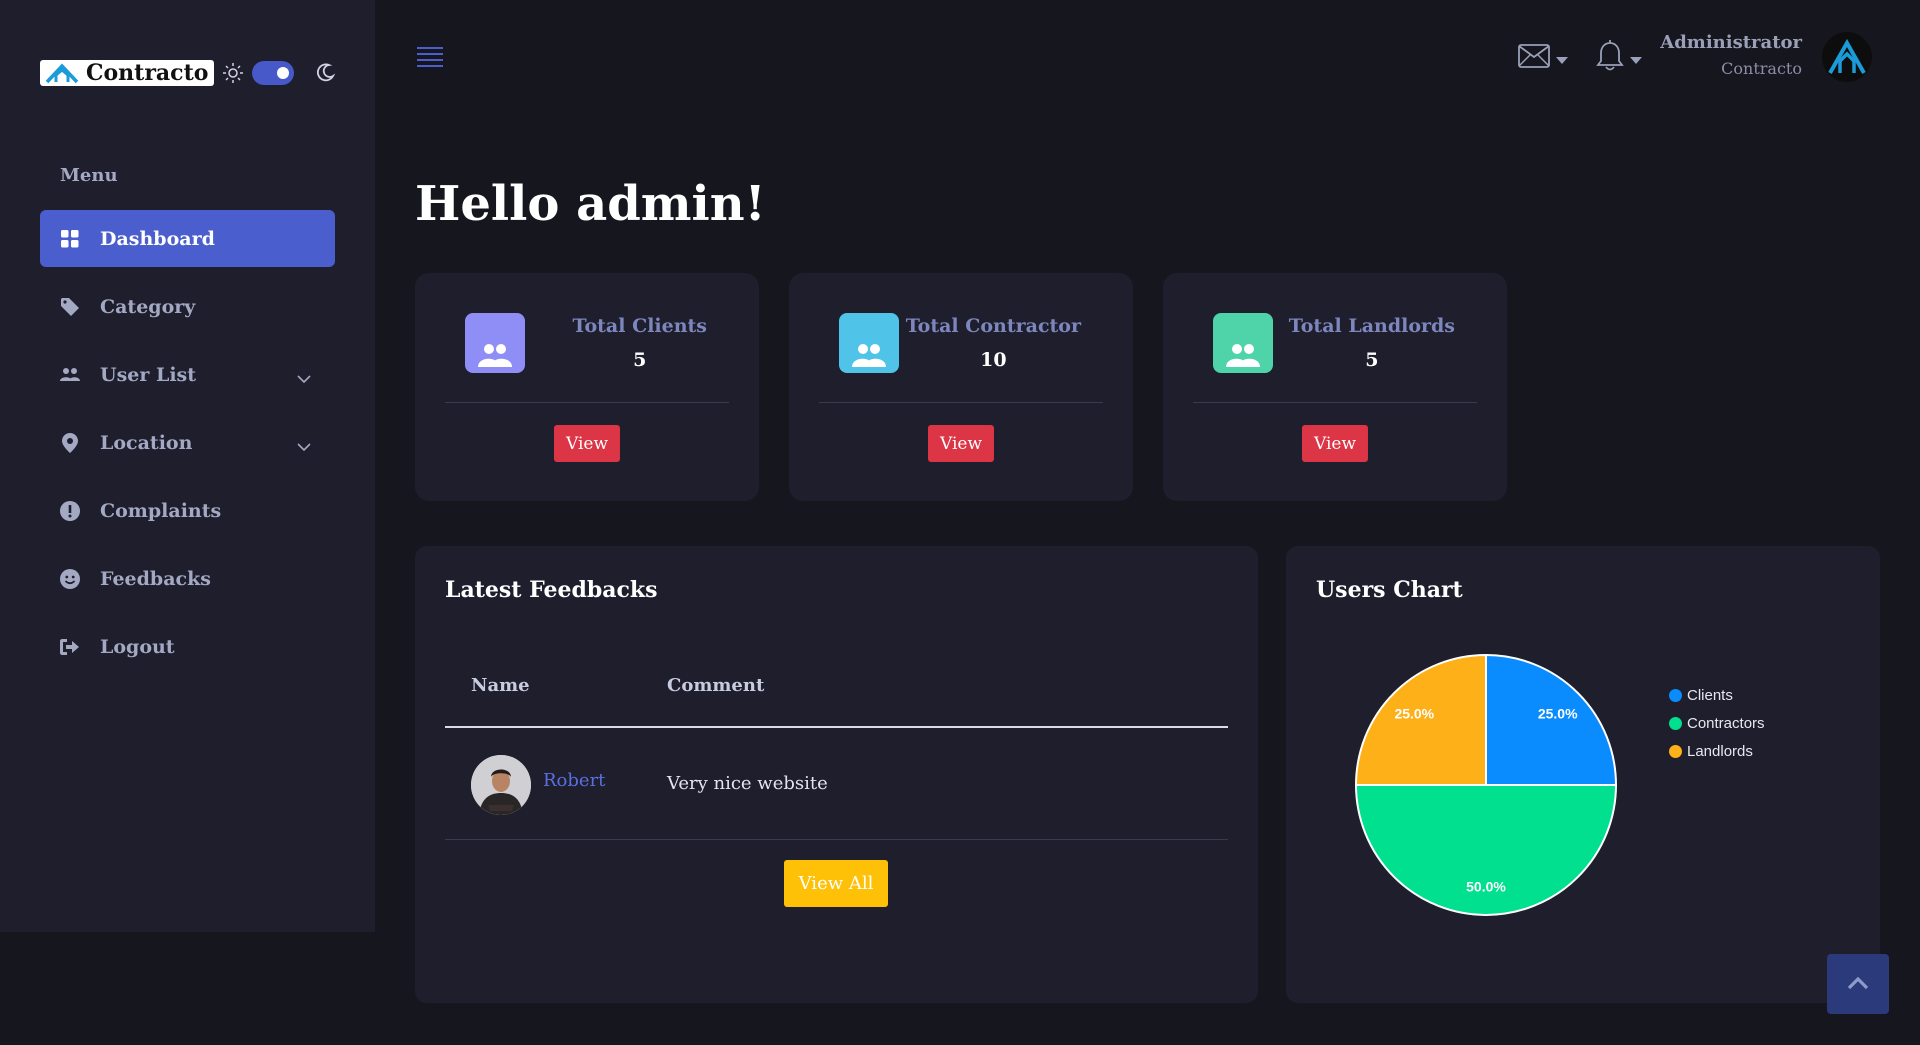 This screenshot has width=1920, height=1045. I want to click on pie-slice-contractors, so click(1486, 850).